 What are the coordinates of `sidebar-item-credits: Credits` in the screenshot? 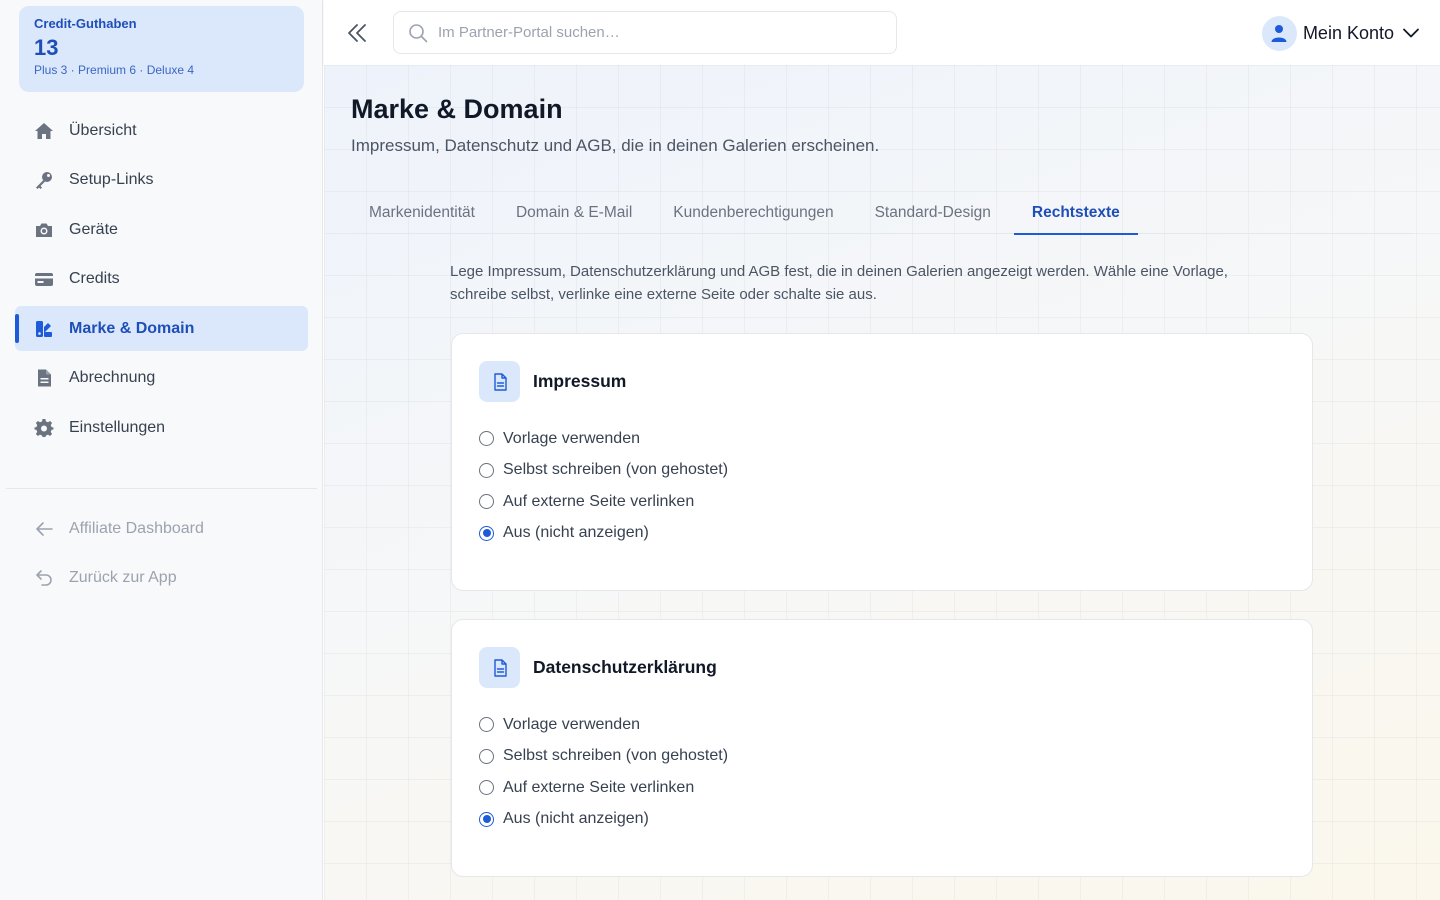 It's located at (161, 279).